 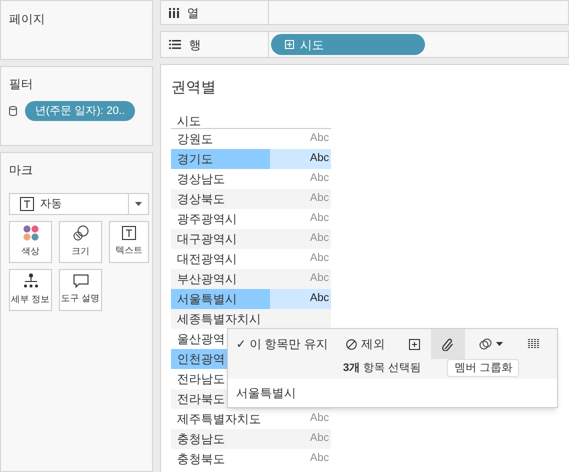 I want to click on color-dots-icon, so click(x=30, y=233).